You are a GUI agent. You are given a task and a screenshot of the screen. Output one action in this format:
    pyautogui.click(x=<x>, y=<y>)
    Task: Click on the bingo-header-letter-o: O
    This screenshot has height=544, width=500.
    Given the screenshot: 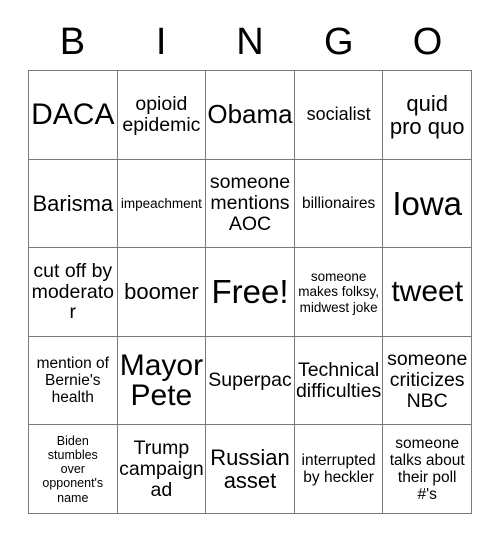 What is the action you would take?
    pyautogui.click(x=427, y=42)
    